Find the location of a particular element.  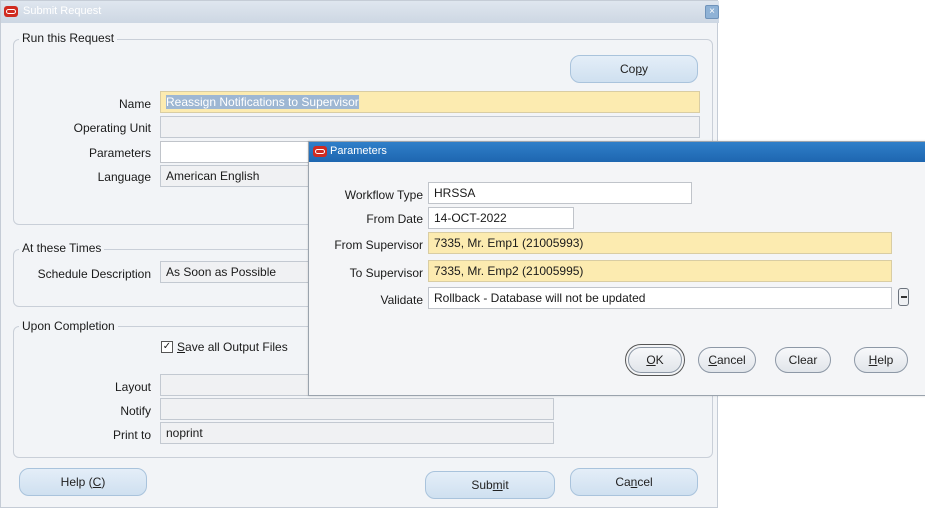

completion-legend: Upon Completion is located at coordinates (68, 326).